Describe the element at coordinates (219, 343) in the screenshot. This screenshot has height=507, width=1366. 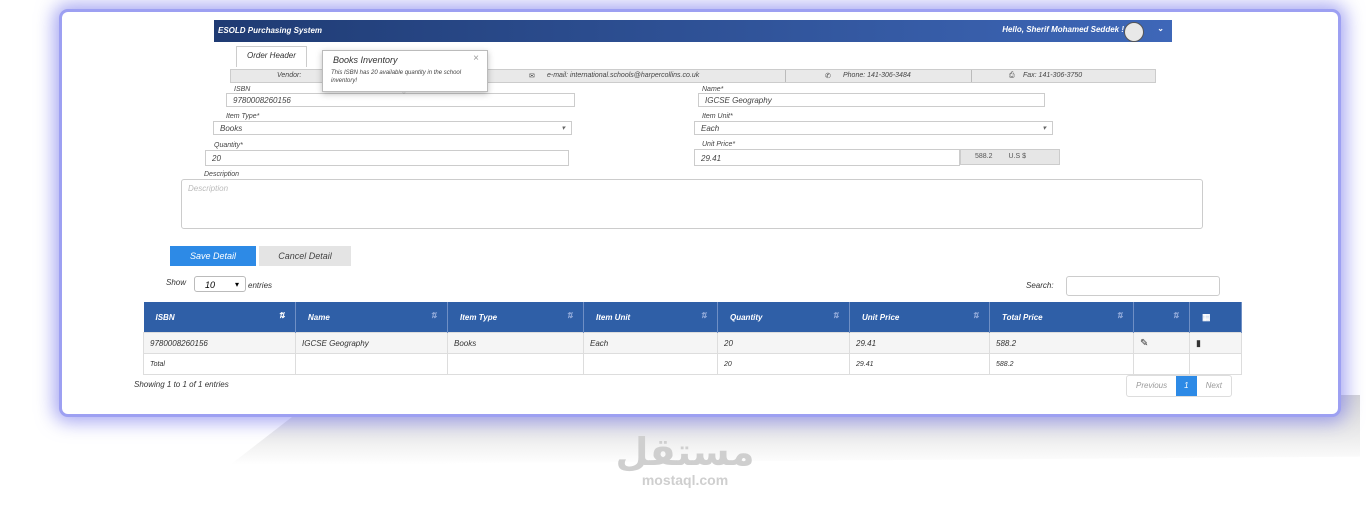
I see `cell-isbn: 9780008260156` at that location.